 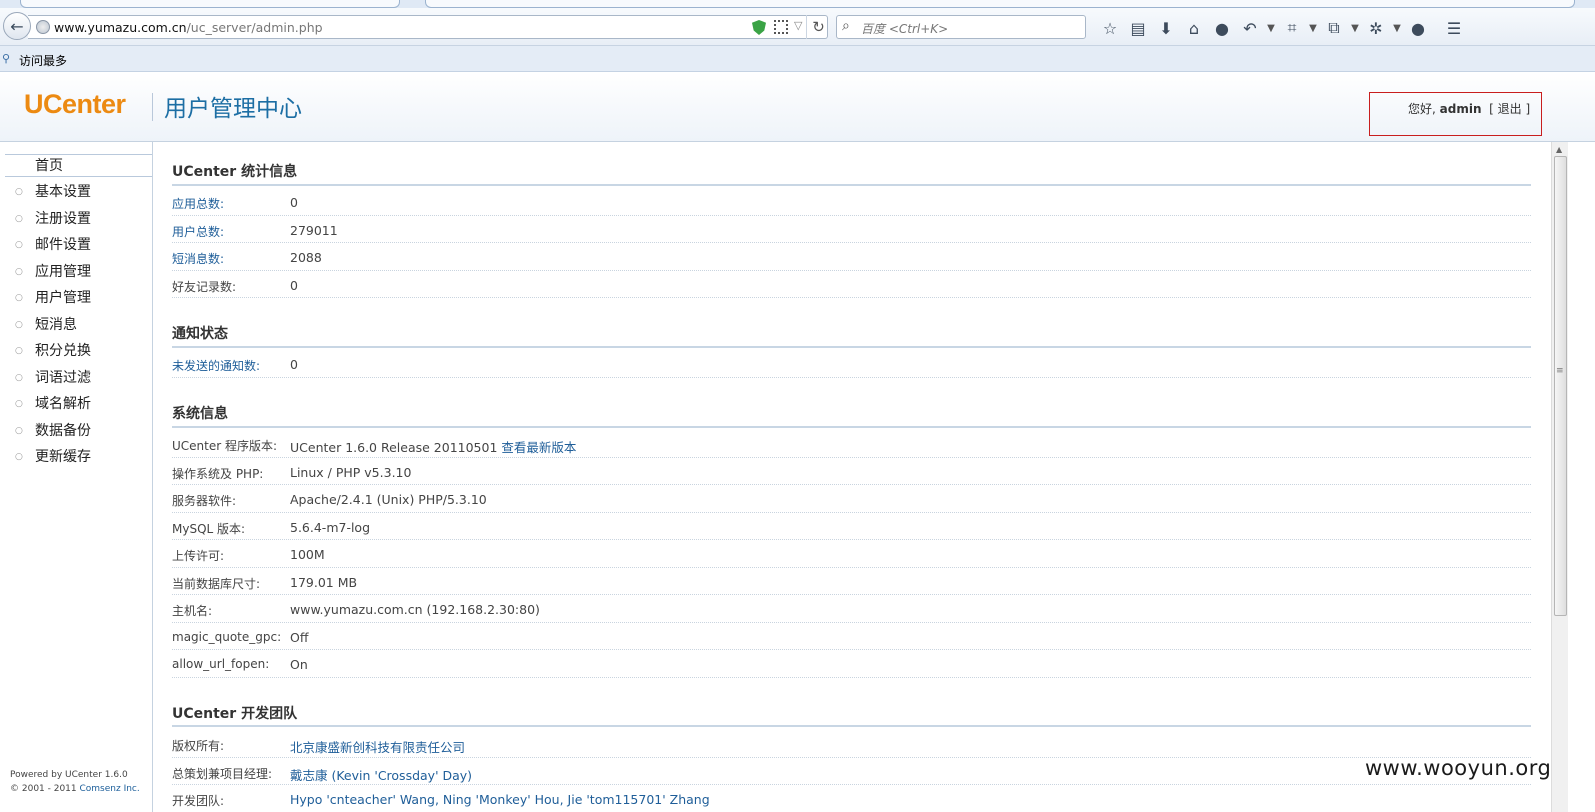 What do you see at coordinates (851, 744) in the screenshot?
I see `table-row: 版权所有: 北京康盛新创科技有限责任公司` at bounding box center [851, 744].